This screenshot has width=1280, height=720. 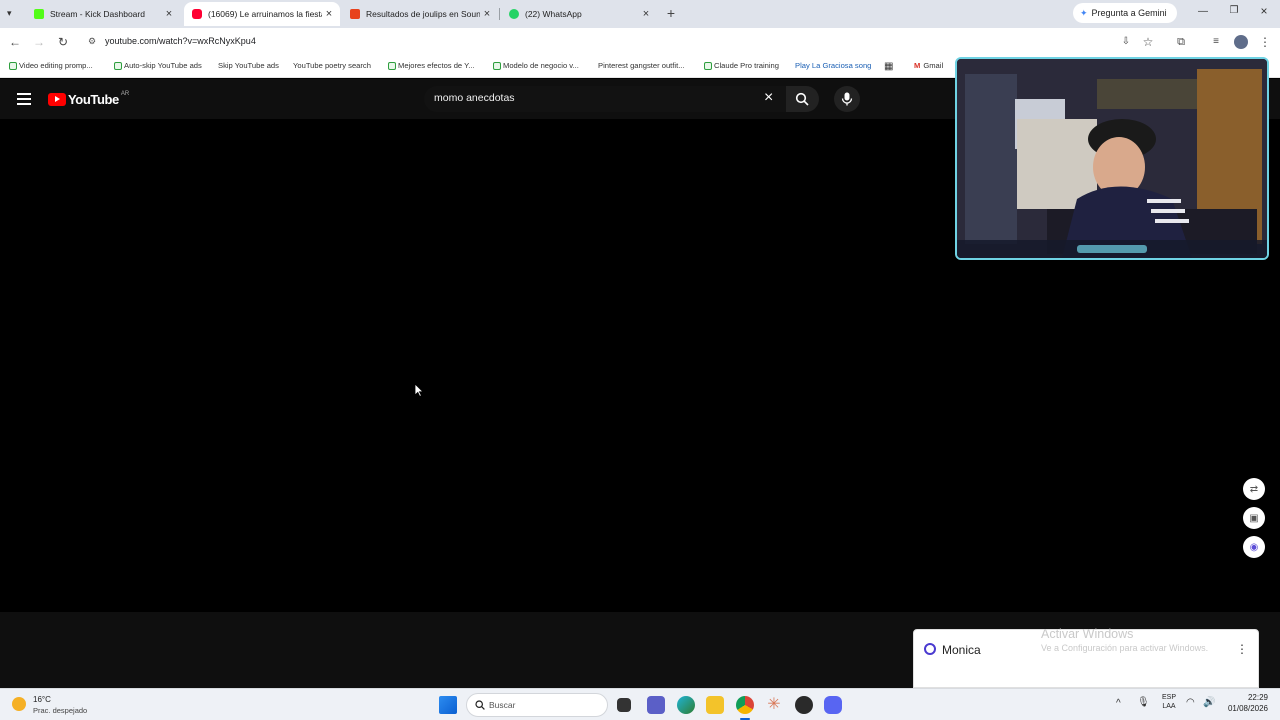 What do you see at coordinates (1216, 42) in the screenshot?
I see `media-controls-icon: ≡` at bounding box center [1216, 42].